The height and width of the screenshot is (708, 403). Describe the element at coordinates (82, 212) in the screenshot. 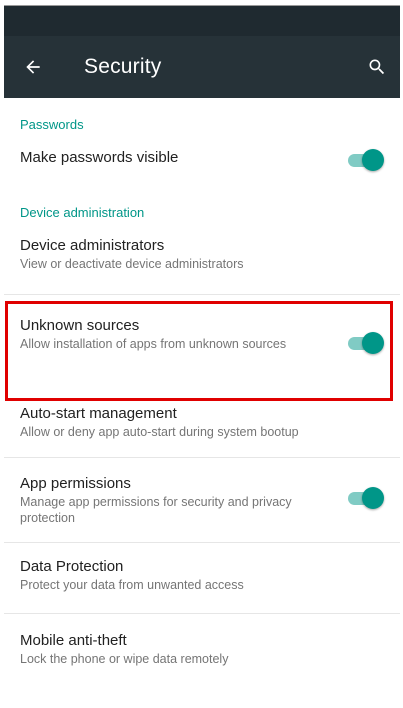

I see `section-header-device-administration: Device administration` at that location.